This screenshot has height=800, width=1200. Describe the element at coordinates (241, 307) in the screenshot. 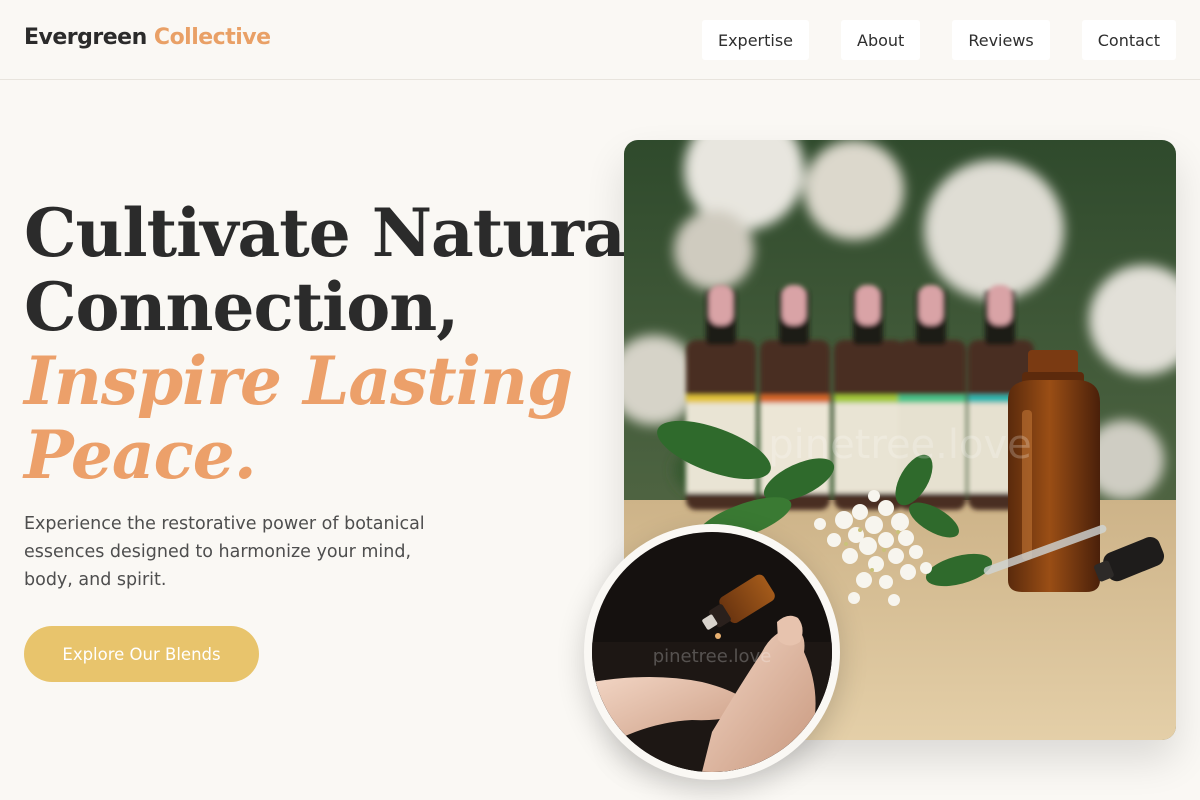

I see `headline-line-2: Connection,` at that location.